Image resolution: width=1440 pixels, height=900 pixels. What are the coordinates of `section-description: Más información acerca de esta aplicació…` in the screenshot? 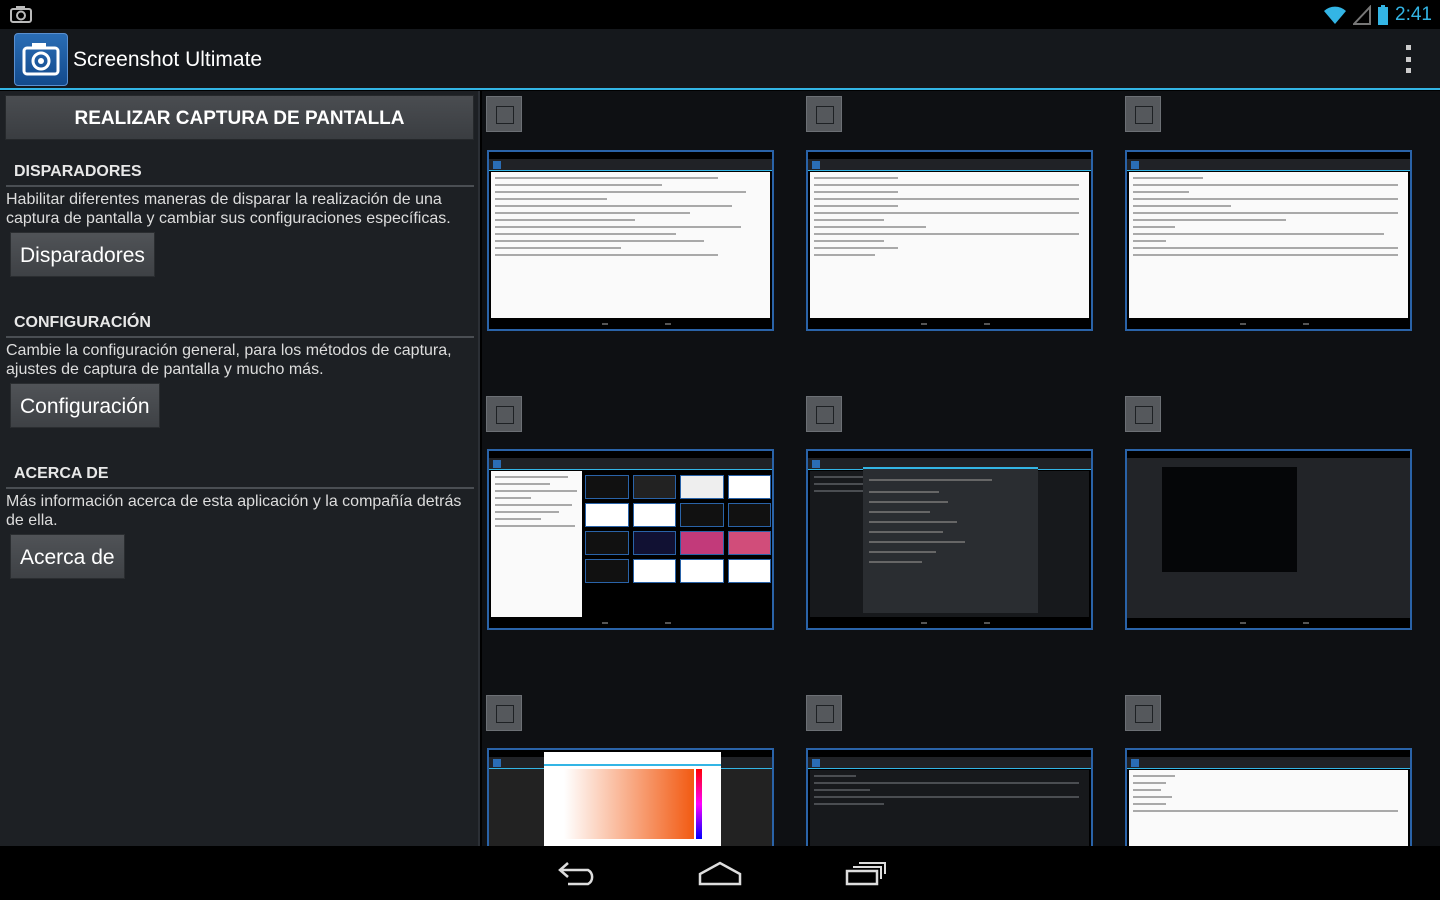 It's located at (234, 511).